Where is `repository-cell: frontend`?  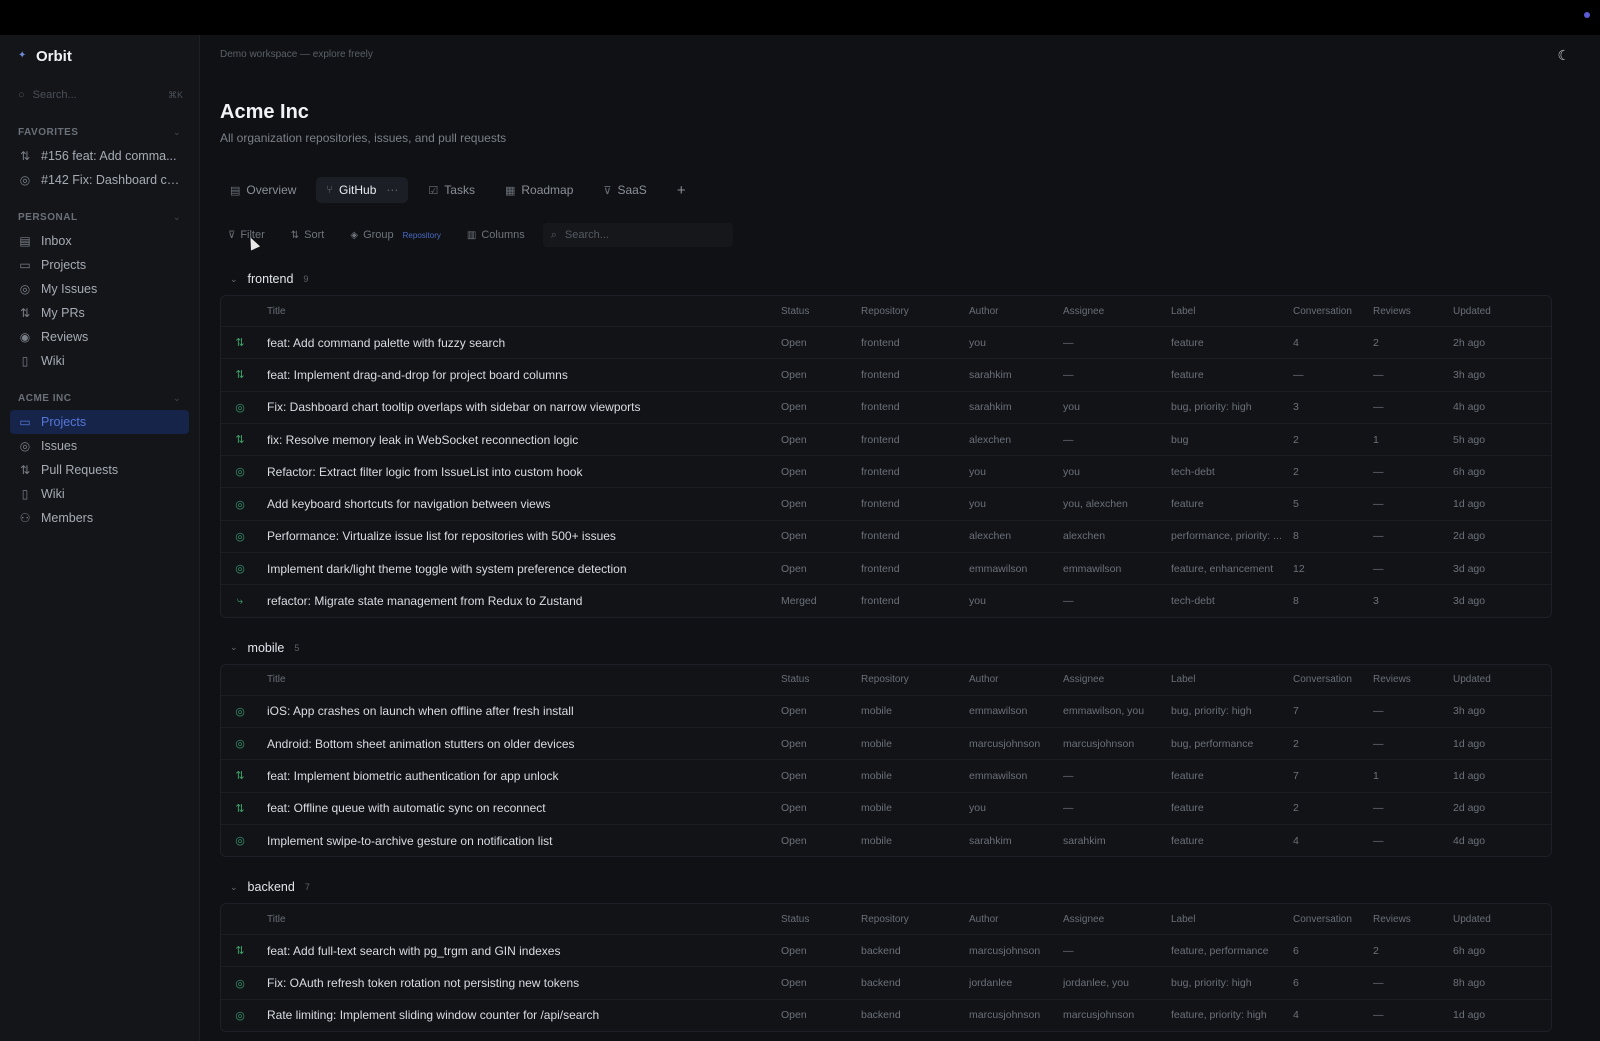
repository-cell: frontend is located at coordinates (880, 342).